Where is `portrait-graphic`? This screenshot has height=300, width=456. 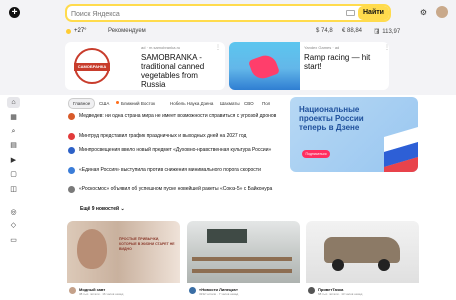
portrait-graphic is located at coordinates (92, 249).